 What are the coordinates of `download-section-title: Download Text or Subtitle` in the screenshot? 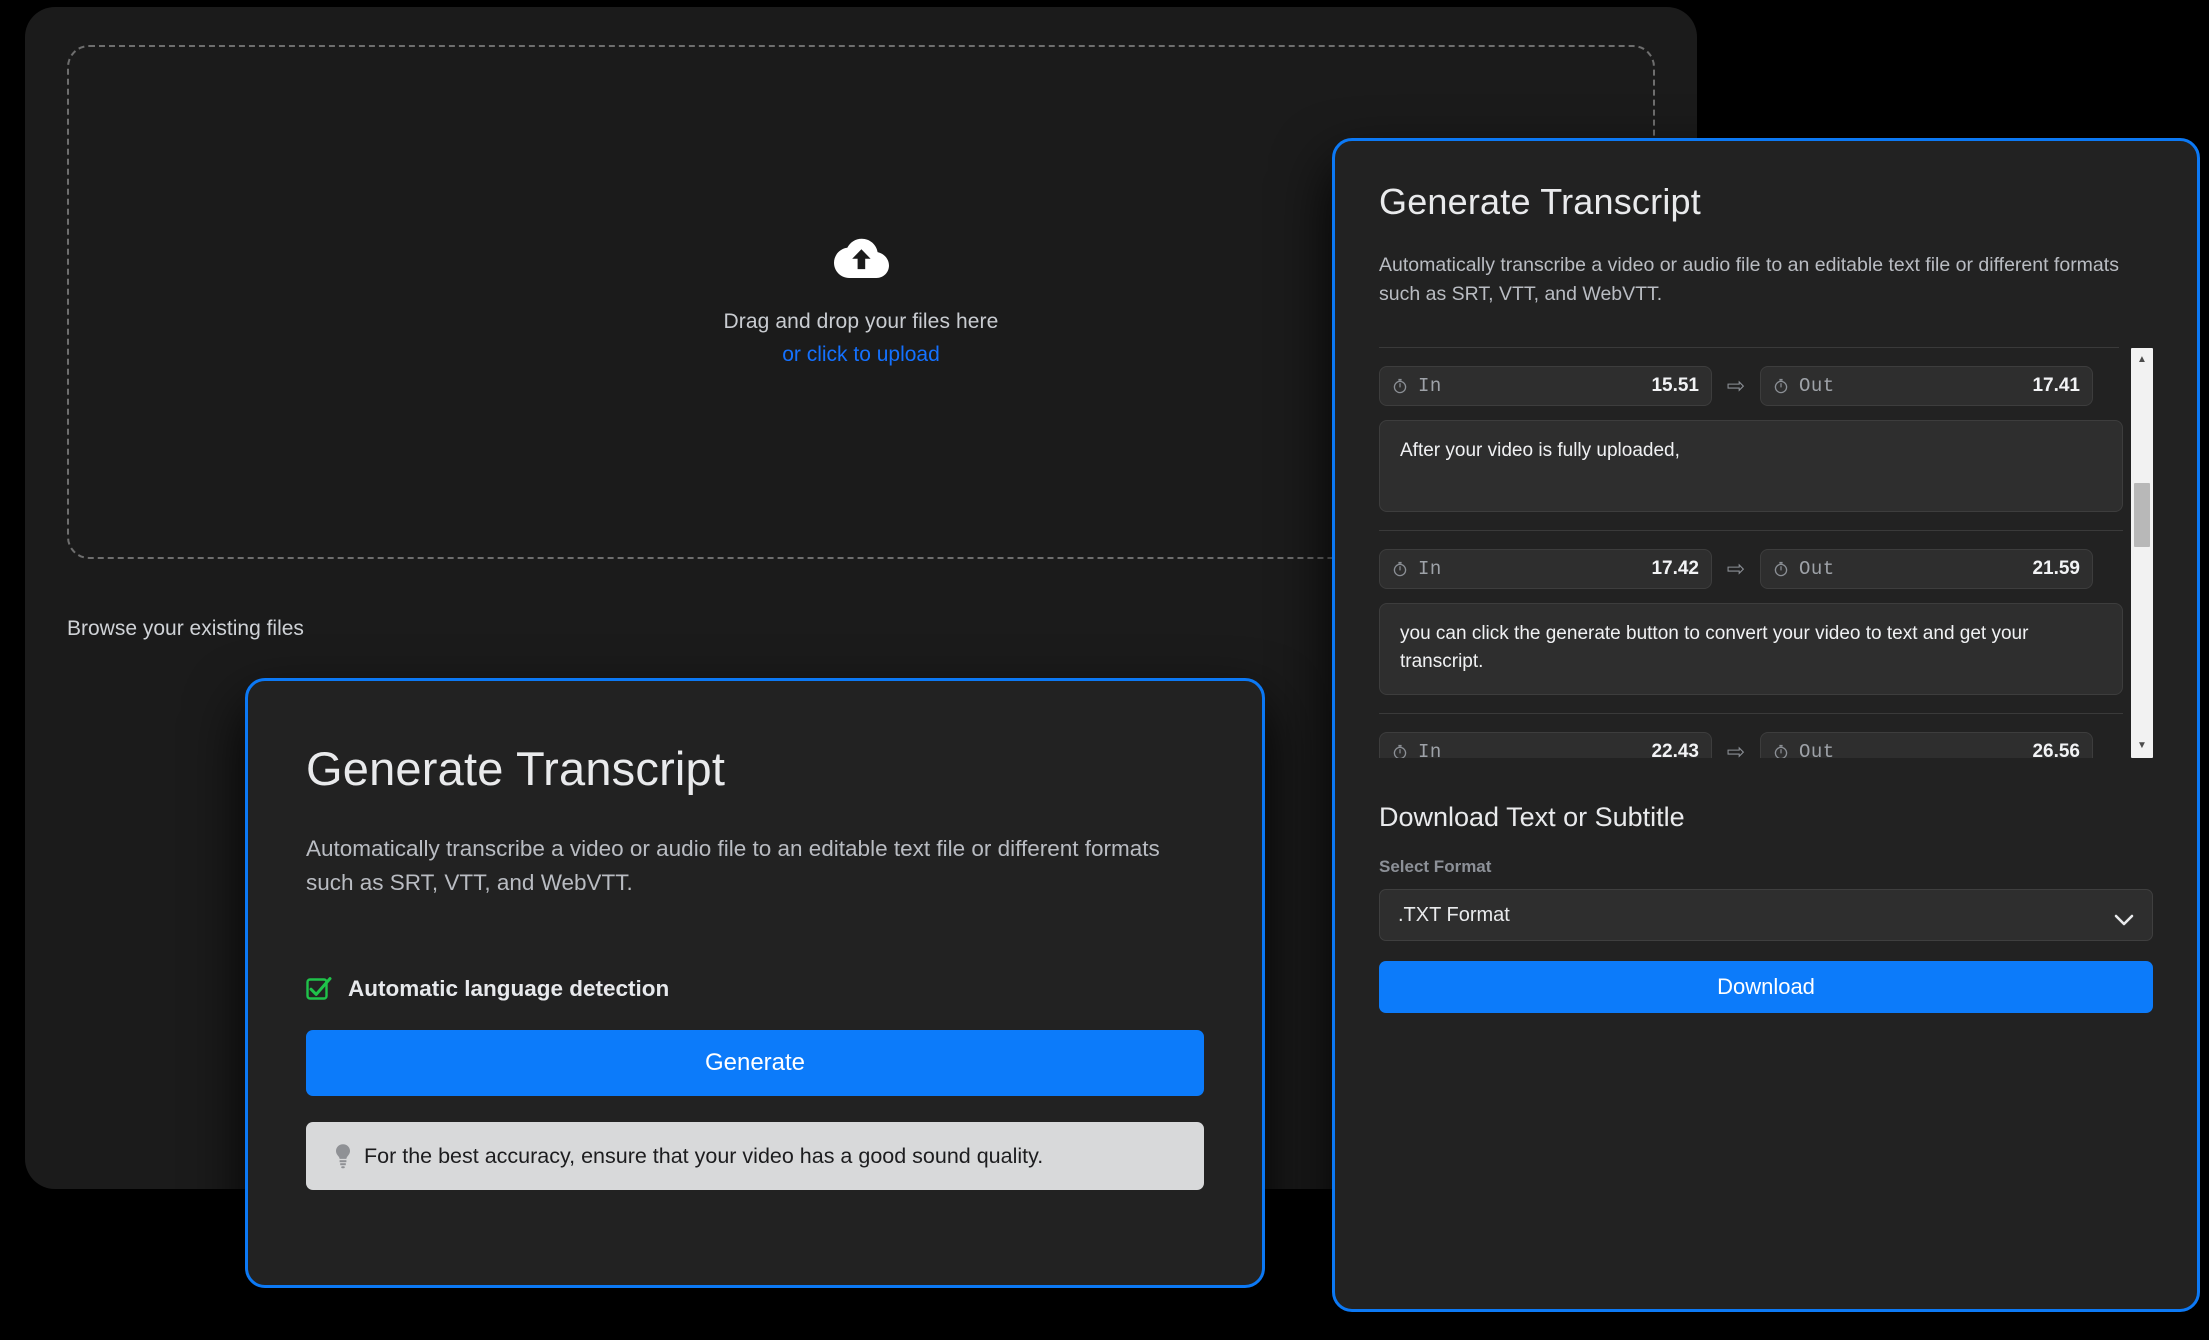 It's located at (1532, 817).